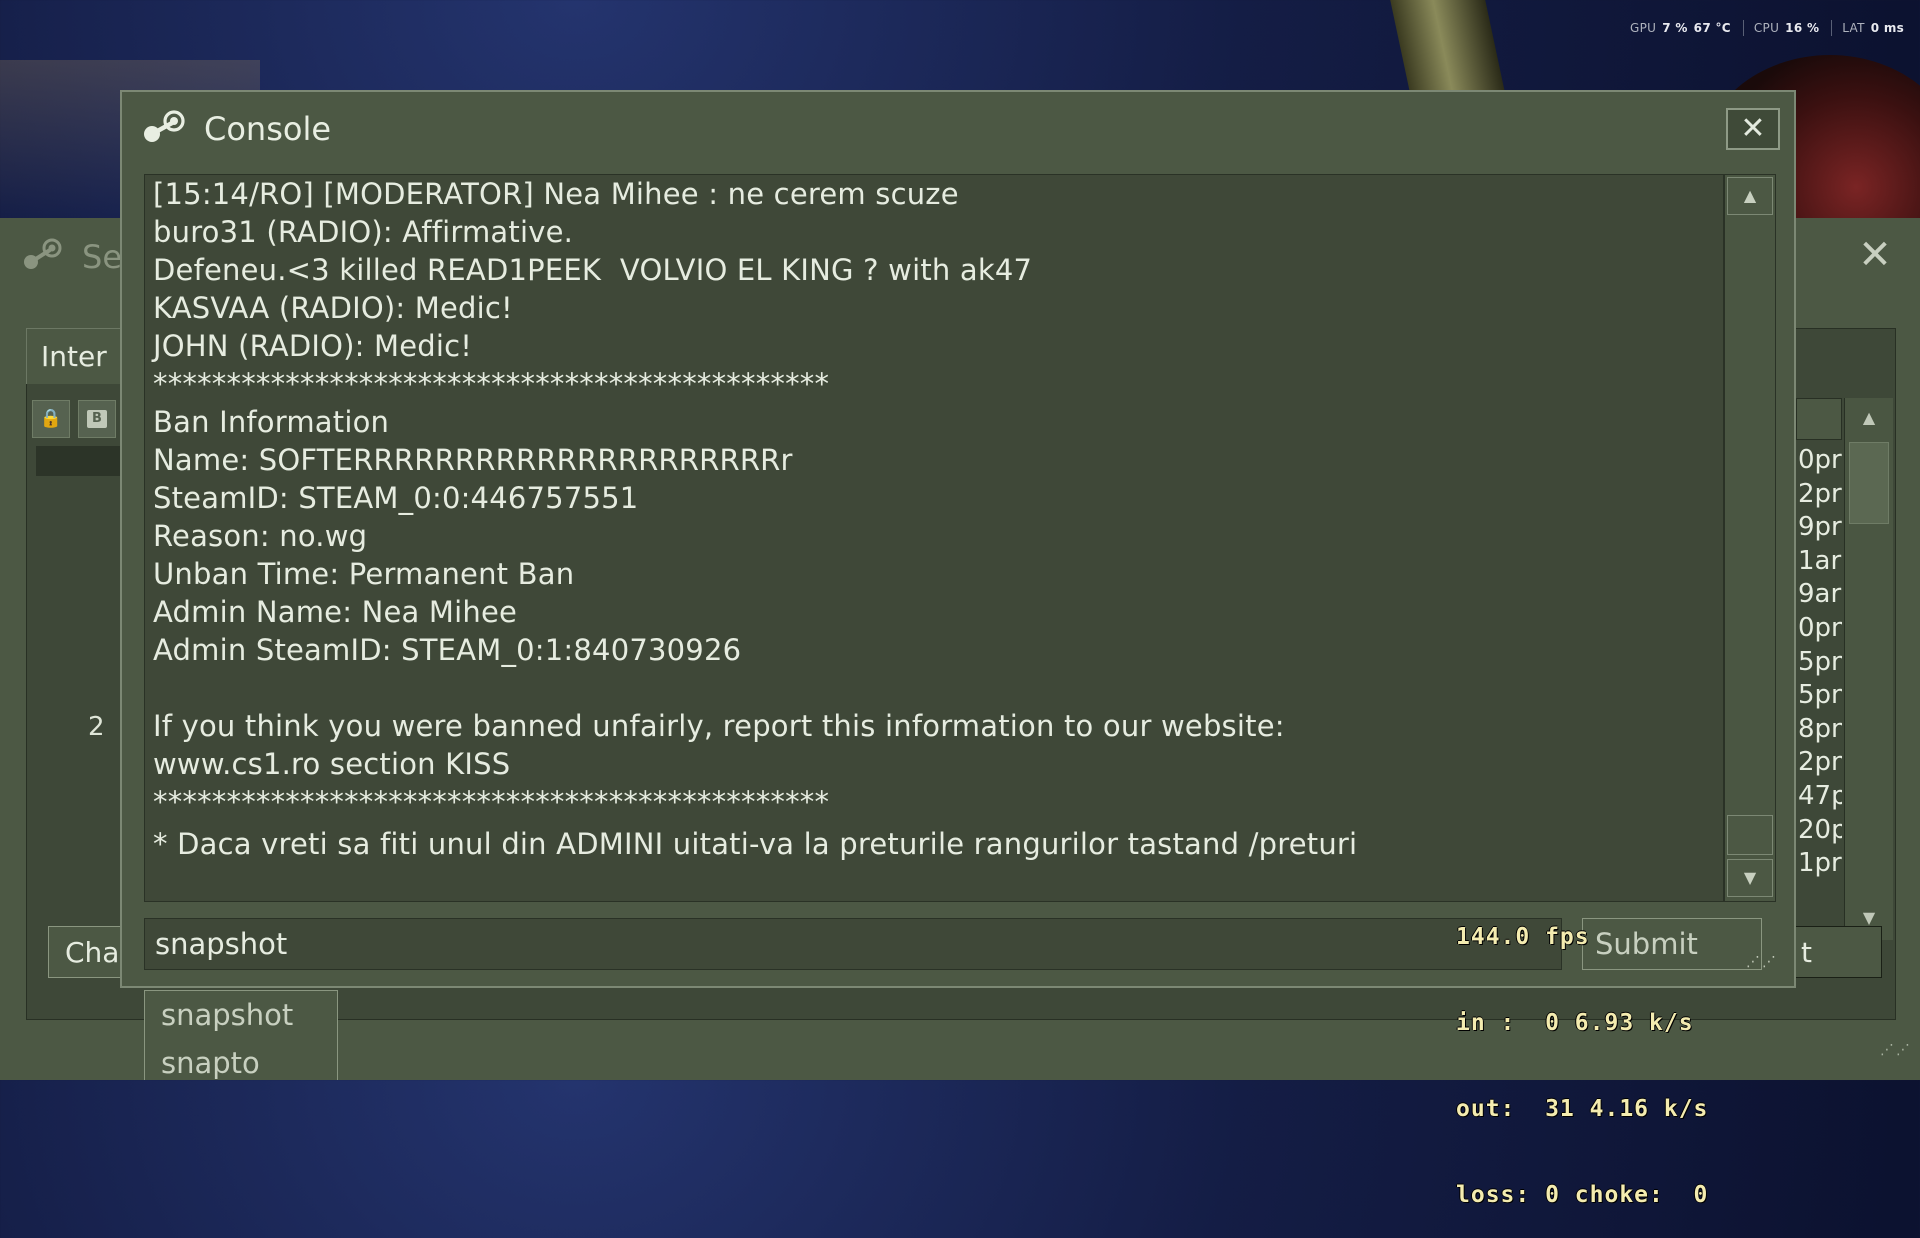  Describe the element at coordinates (1820, 730) in the screenshot. I see `list-item: 8pn` at that location.